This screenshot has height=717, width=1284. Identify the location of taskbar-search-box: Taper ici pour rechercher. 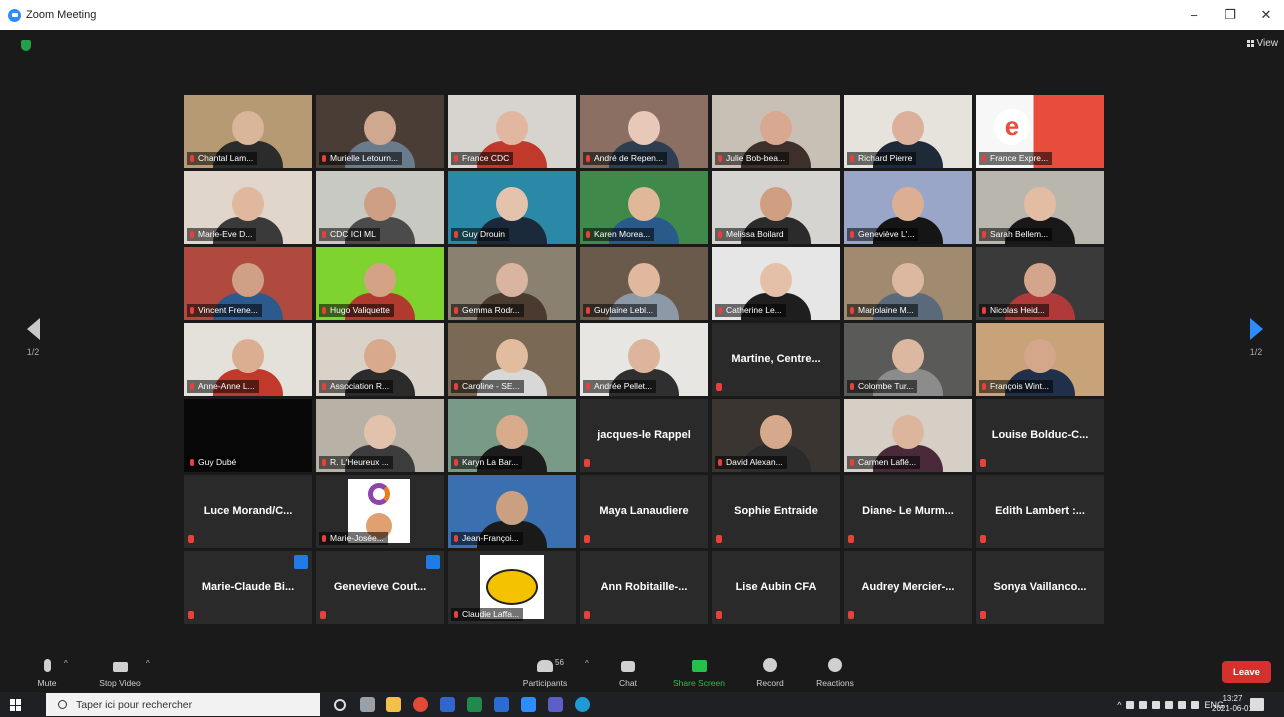
(183, 704).